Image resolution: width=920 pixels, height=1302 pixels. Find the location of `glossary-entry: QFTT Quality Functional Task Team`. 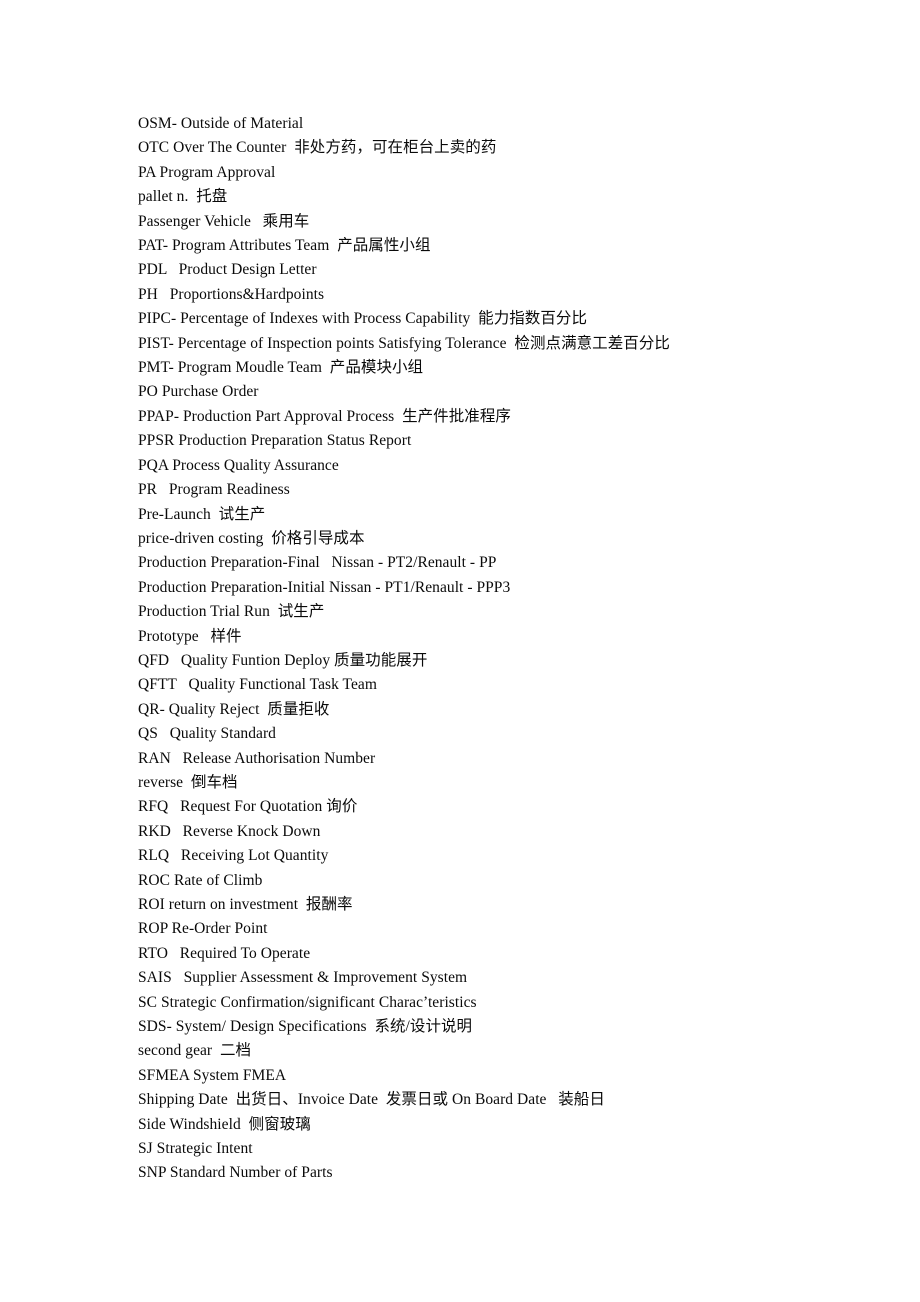

glossary-entry: QFTT Quality Functional Task Team is located at coordinates (257, 685).